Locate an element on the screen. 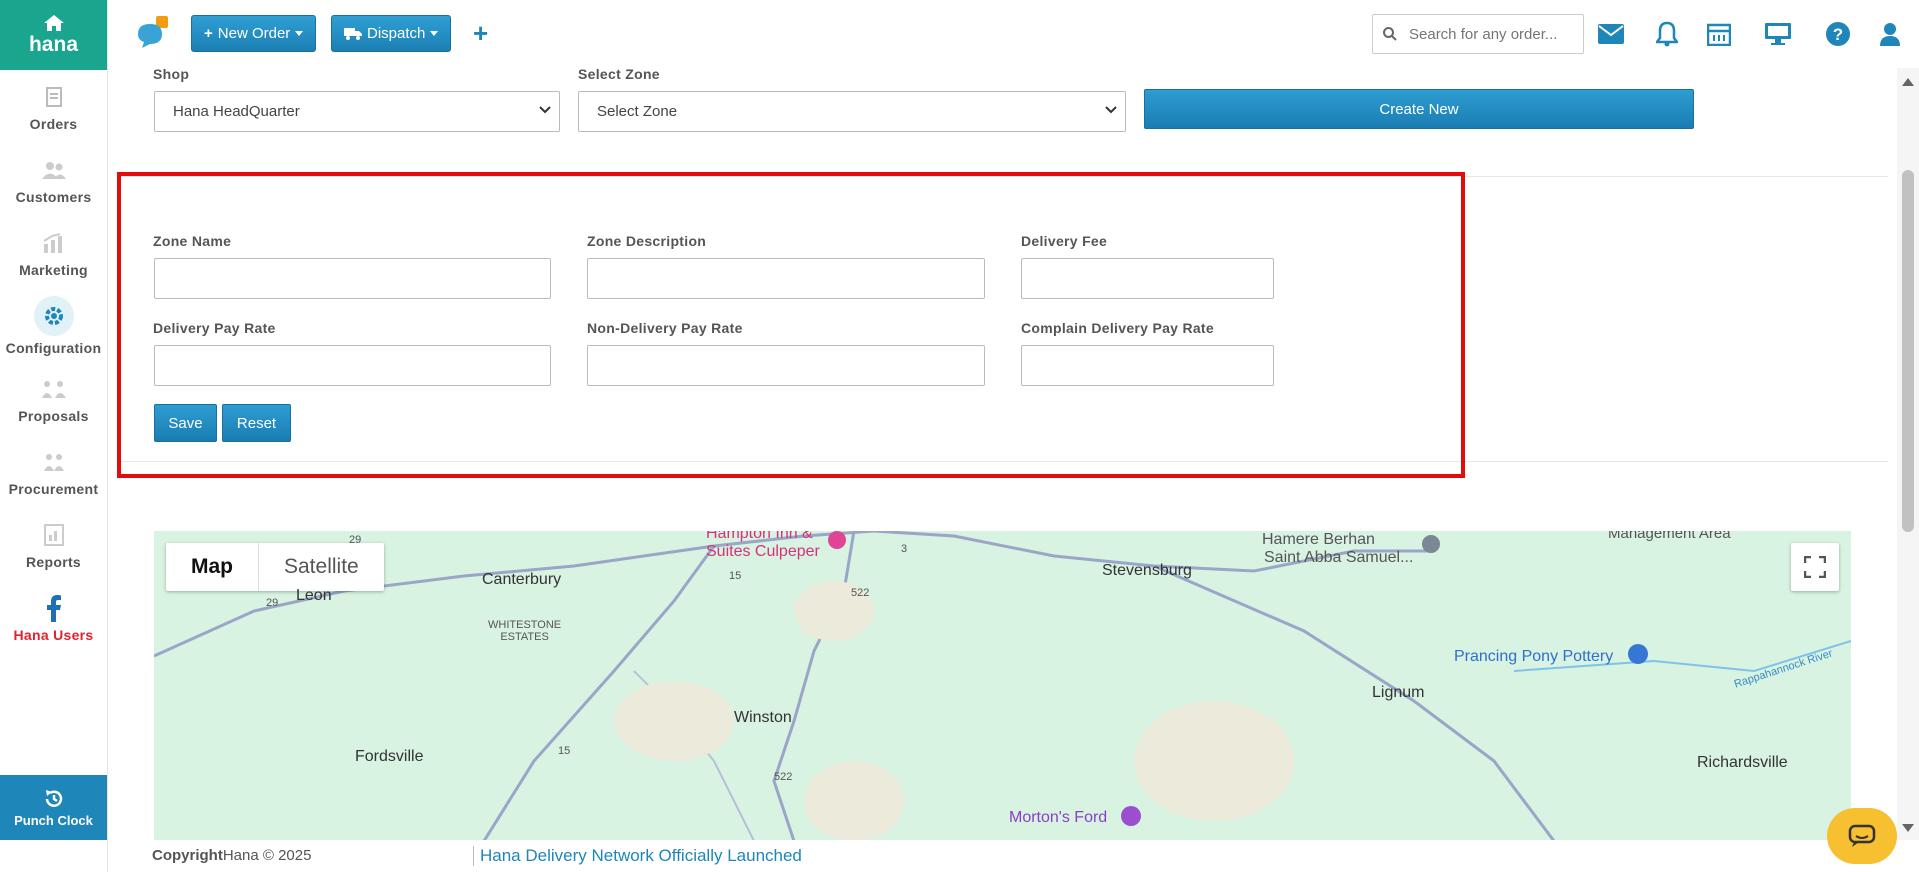 This screenshot has width=1919, height=872. place-label: Hamere Berhan is located at coordinates (1318, 539).